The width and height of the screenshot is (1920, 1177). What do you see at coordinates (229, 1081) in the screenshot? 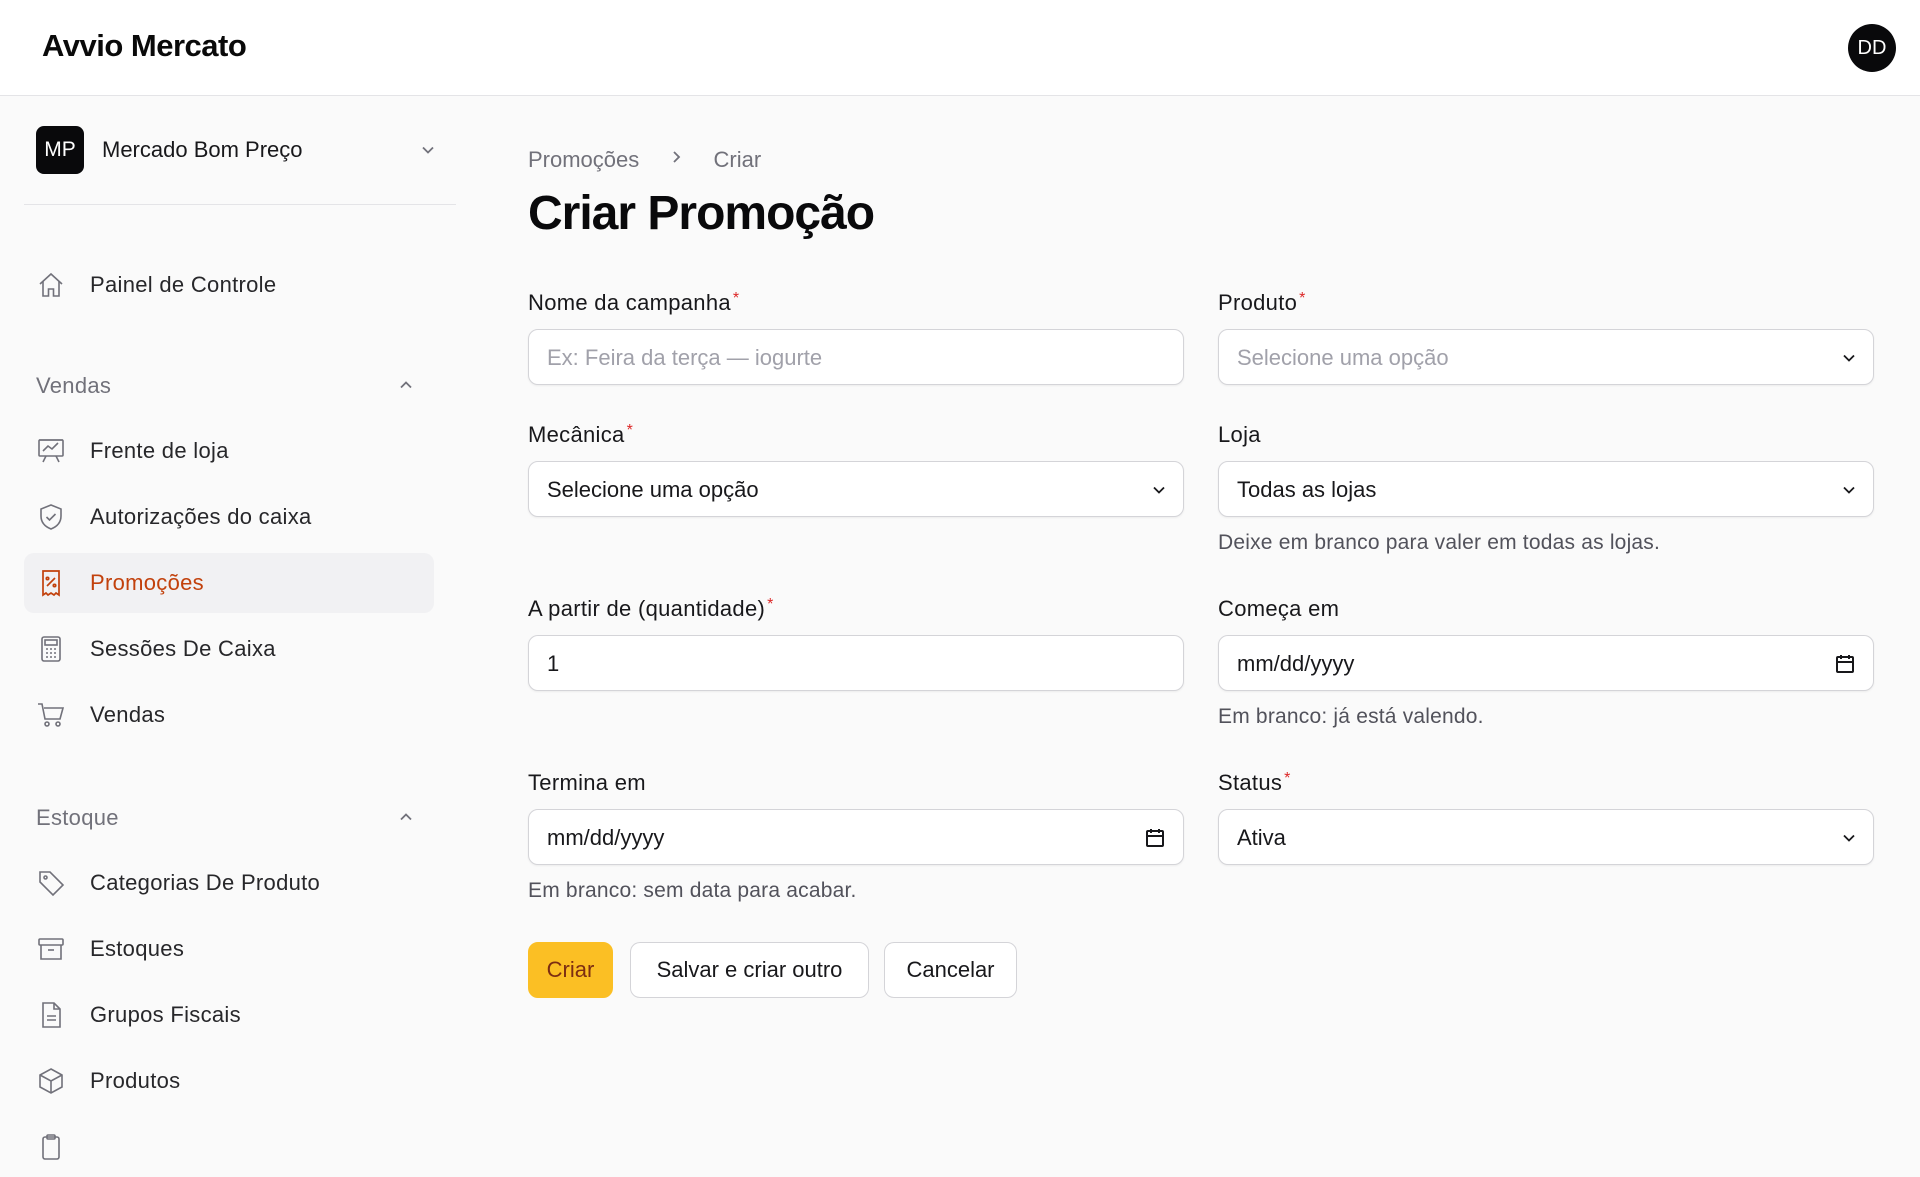
I see `sidebar-item-produtos: Produtos` at bounding box center [229, 1081].